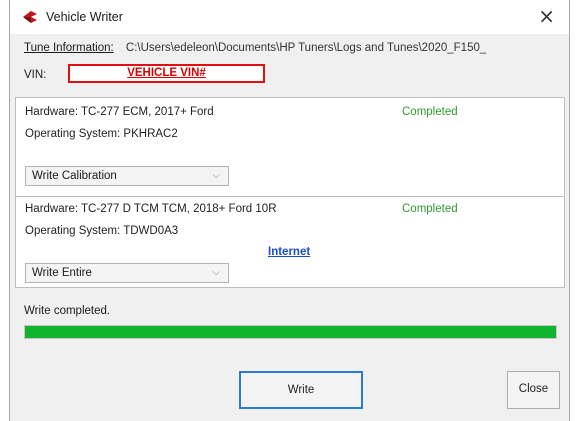 The height and width of the screenshot is (421, 579). Describe the element at coordinates (101, 134) in the screenshot. I see `operating-system-label: Operating System: PKHRAC2` at that location.